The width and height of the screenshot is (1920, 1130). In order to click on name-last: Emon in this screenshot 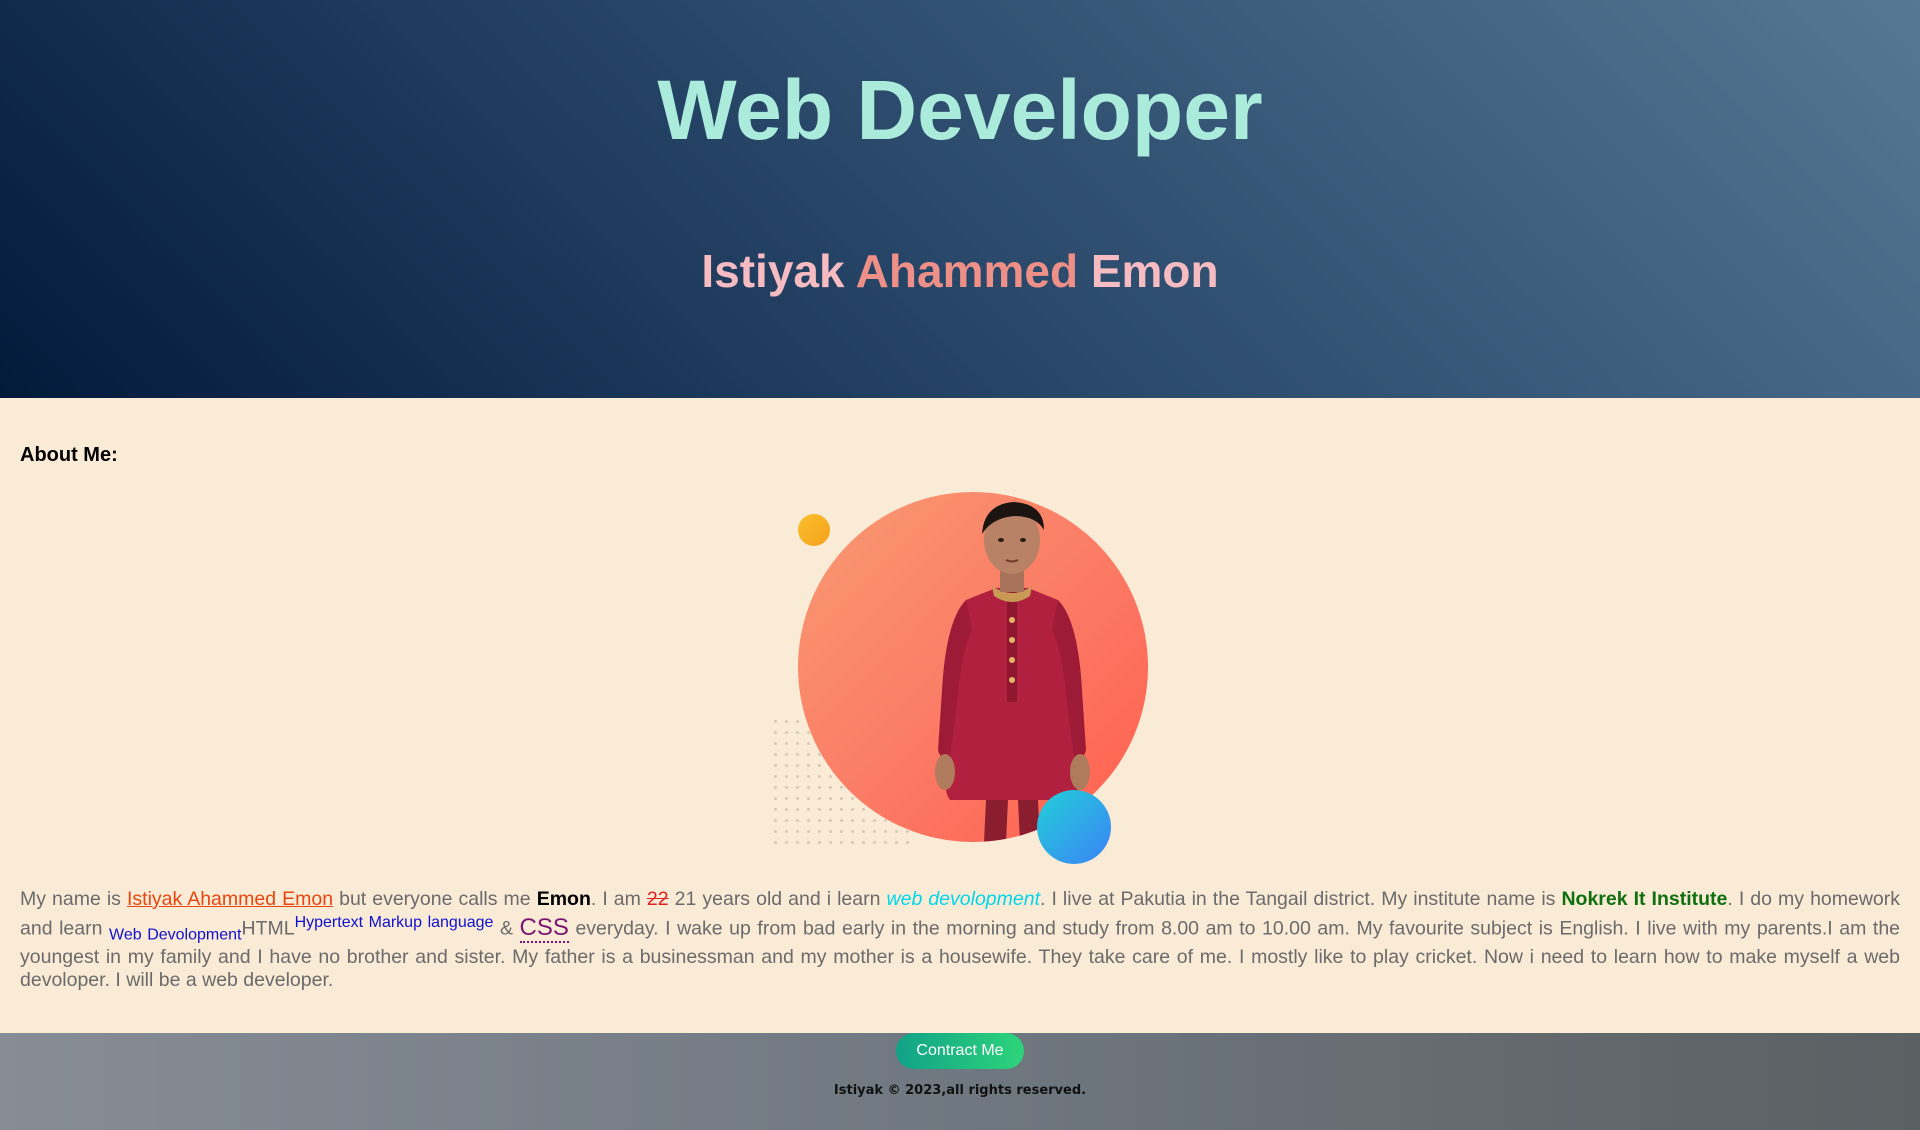, I will do `click(1154, 271)`.